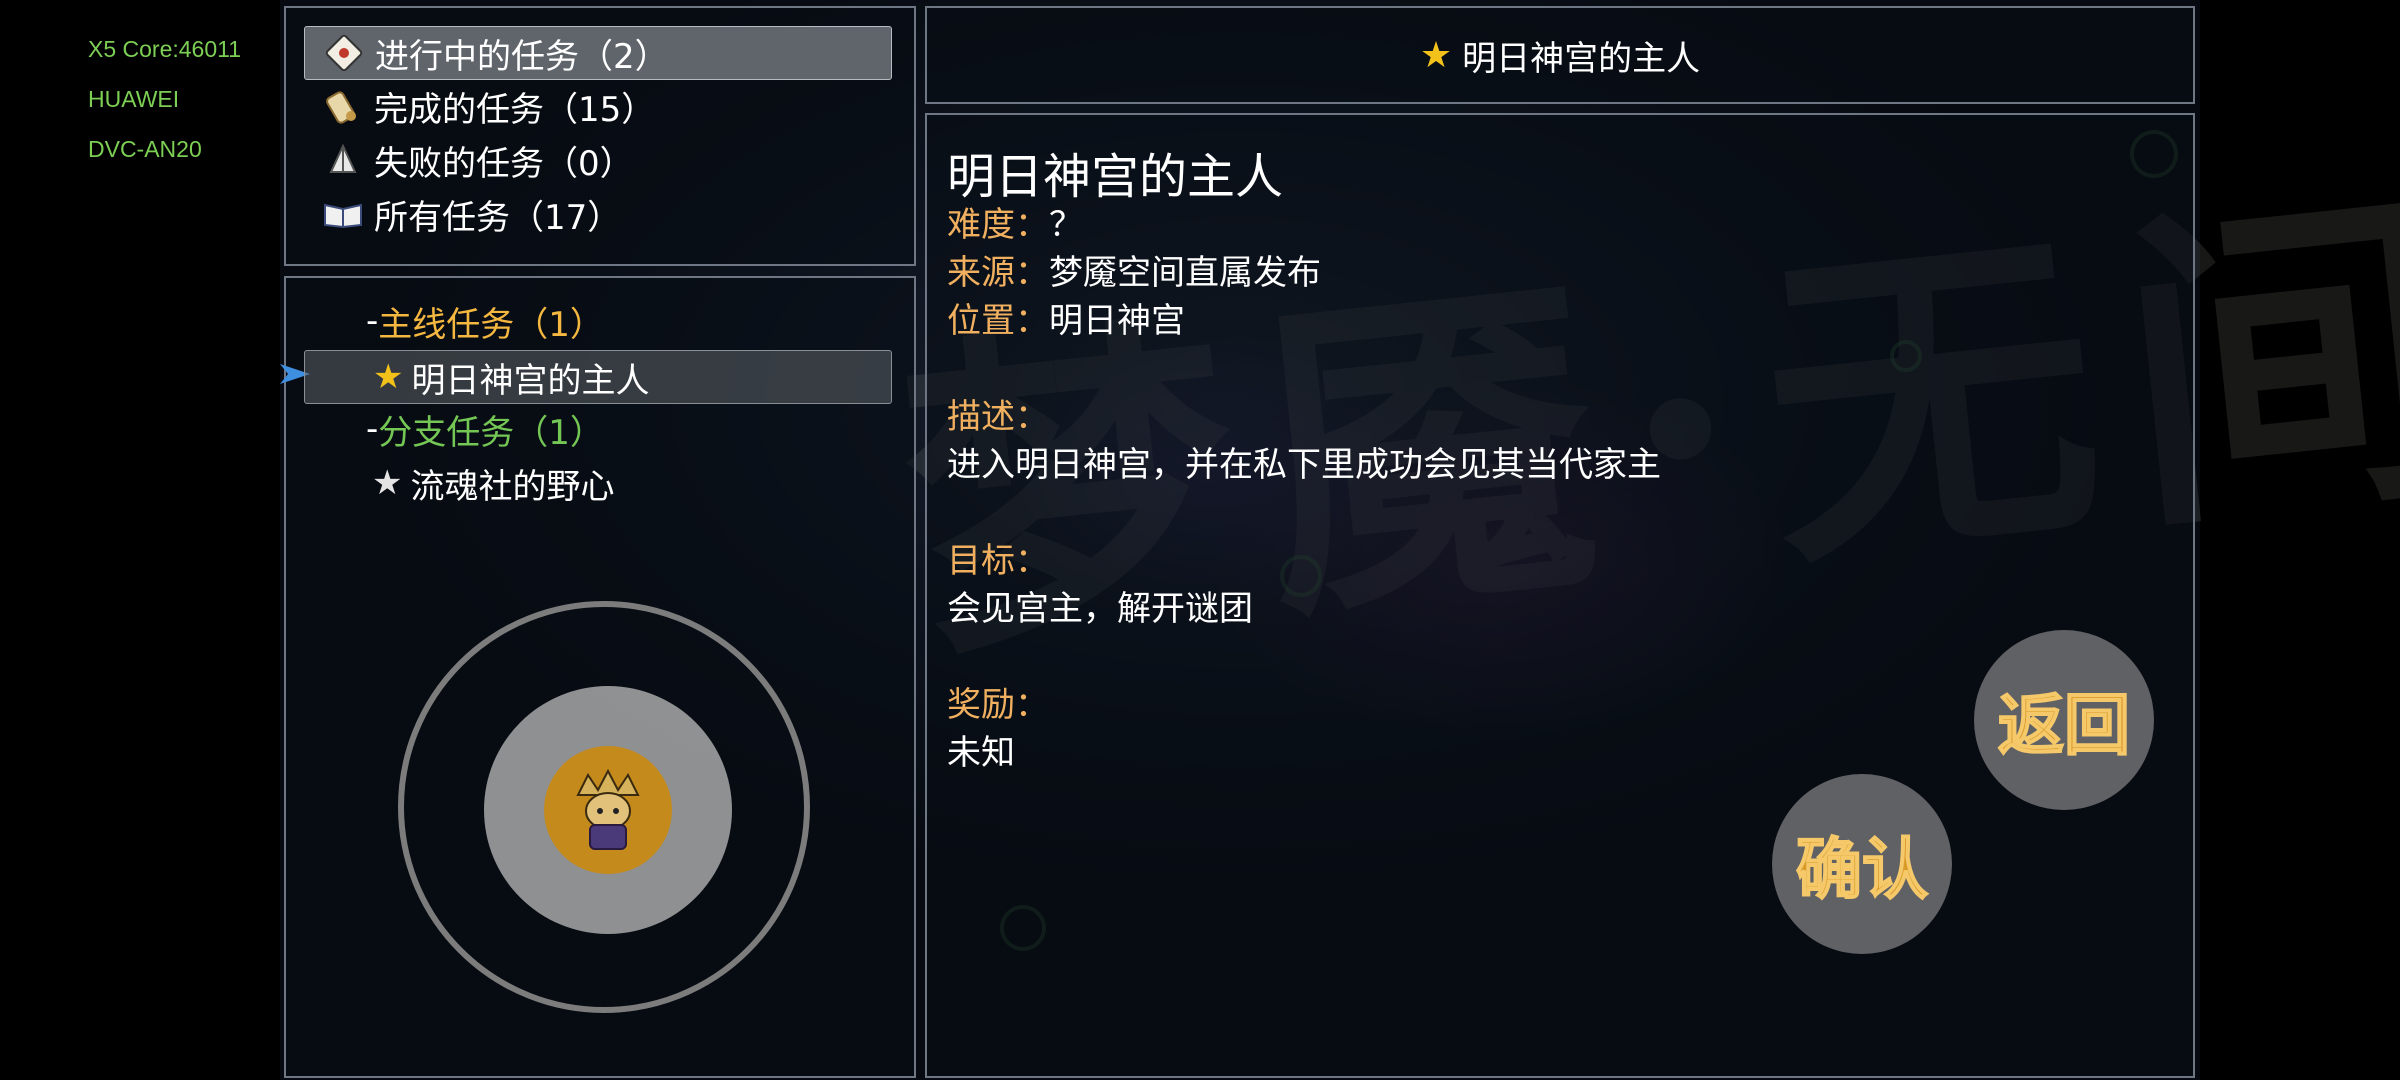  Describe the element at coordinates (1100, 609) in the screenshot. I see `objective-value: 会见宫主，解开谜团` at that location.